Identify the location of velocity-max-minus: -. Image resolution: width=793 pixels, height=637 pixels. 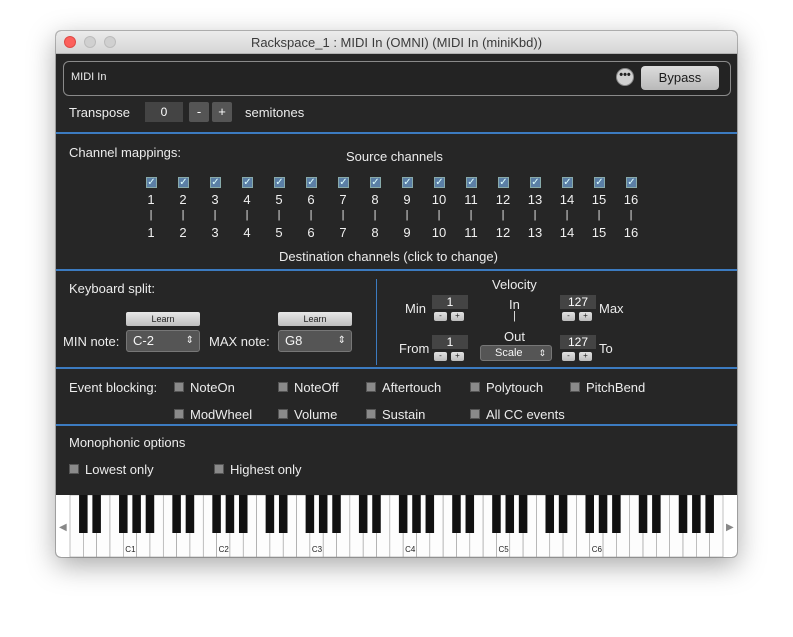
(568, 316).